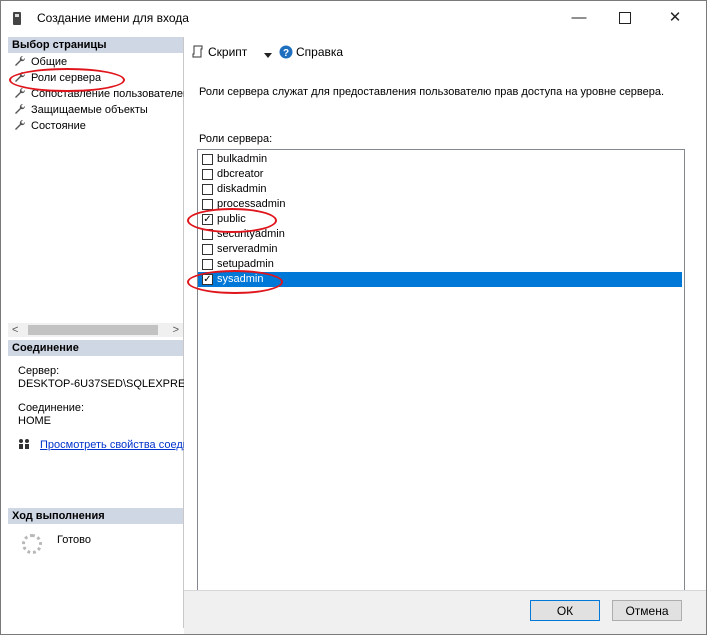 The image size is (707, 635). I want to click on role-row: securityadmin, so click(440, 234).